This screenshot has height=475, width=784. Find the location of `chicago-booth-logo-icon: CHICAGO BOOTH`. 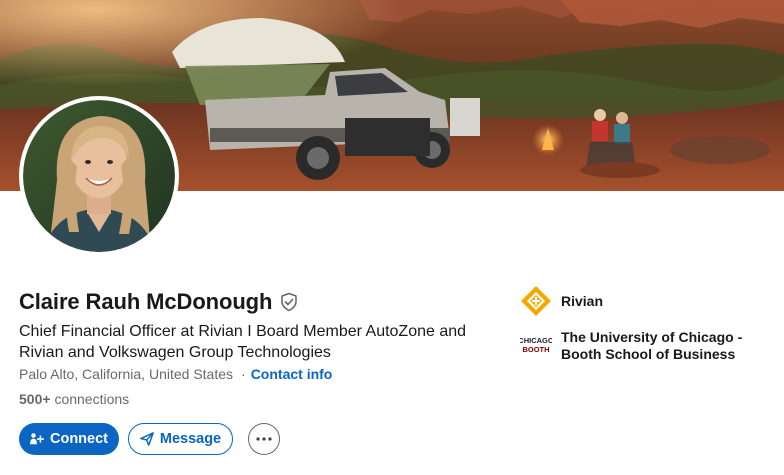

chicago-booth-logo-icon: CHICAGO BOOTH is located at coordinates (536, 345).